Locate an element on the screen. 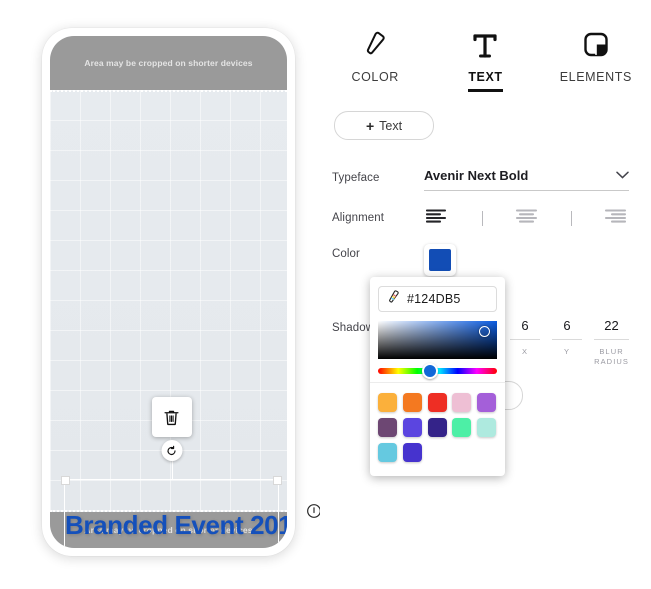 This screenshot has height=589, width=651. pen-icon is located at coordinates (375, 46).